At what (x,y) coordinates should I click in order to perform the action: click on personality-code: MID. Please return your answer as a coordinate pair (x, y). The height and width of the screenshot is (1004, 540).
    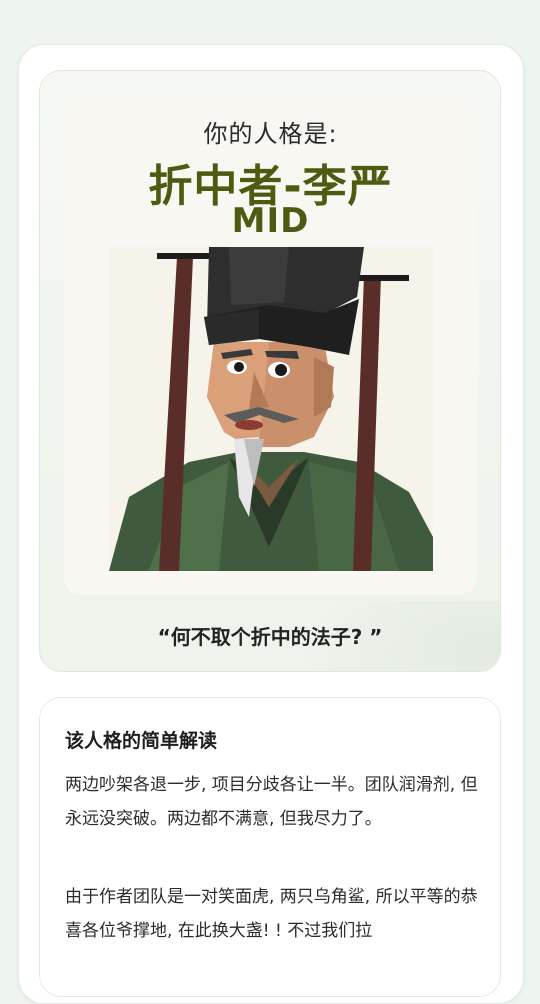
    Looking at the image, I should click on (270, 221).